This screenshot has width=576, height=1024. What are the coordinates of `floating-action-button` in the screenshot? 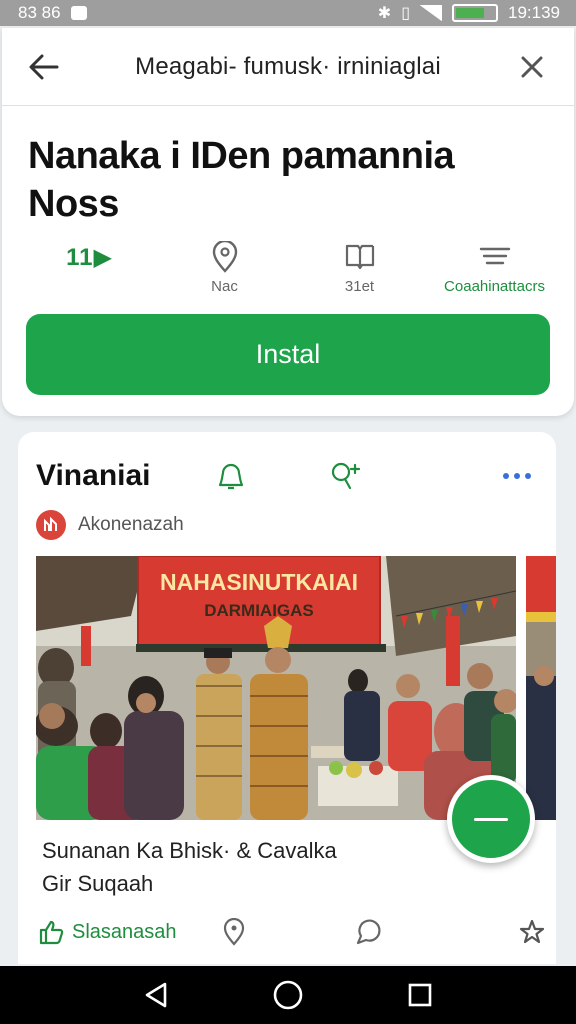 It's located at (491, 819).